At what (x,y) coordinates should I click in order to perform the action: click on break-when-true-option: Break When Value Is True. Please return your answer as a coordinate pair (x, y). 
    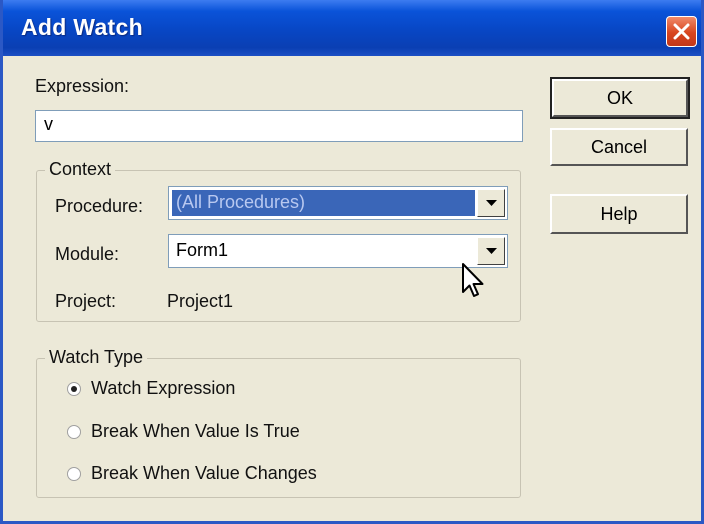
    Looking at the image, I should click on (183, 431).